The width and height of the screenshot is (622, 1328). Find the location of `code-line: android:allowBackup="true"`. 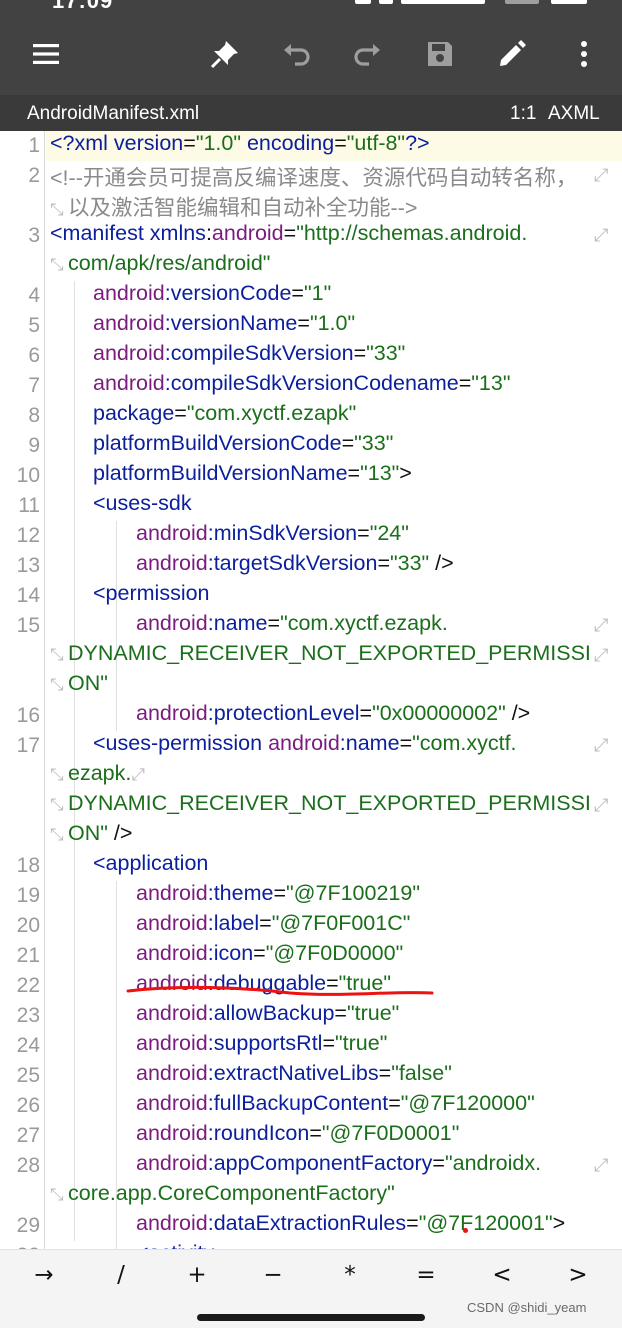

code-line: android:allowBackup="true" is located at coordinates (267, 1016).